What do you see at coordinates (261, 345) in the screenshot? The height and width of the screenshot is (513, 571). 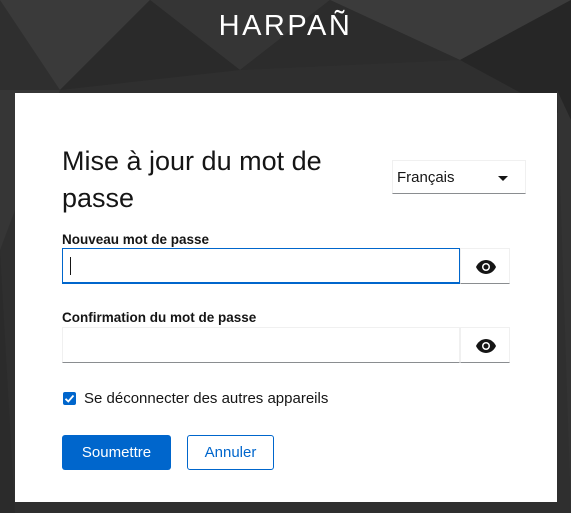 I see `confirm-password-input` at bounding box center [261, 345].